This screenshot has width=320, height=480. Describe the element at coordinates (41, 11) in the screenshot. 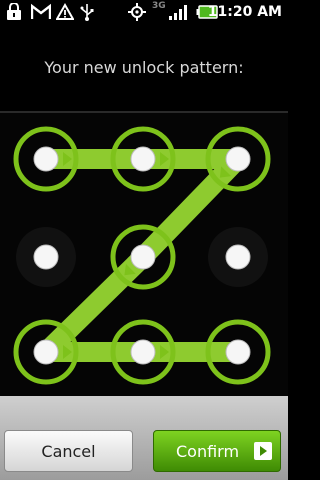

I see `gmail-icon` at that location.